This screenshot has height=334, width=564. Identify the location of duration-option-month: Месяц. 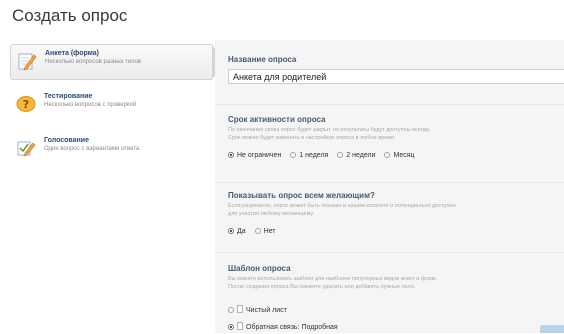
(399, 155).